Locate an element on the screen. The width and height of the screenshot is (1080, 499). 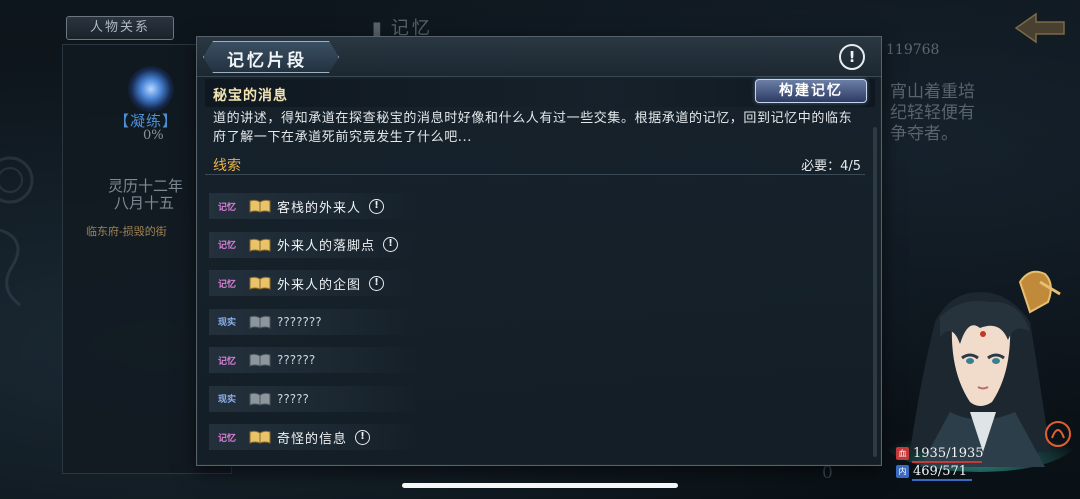
subtitle: 秘宝的消息 is located at coordinates (250, 96).